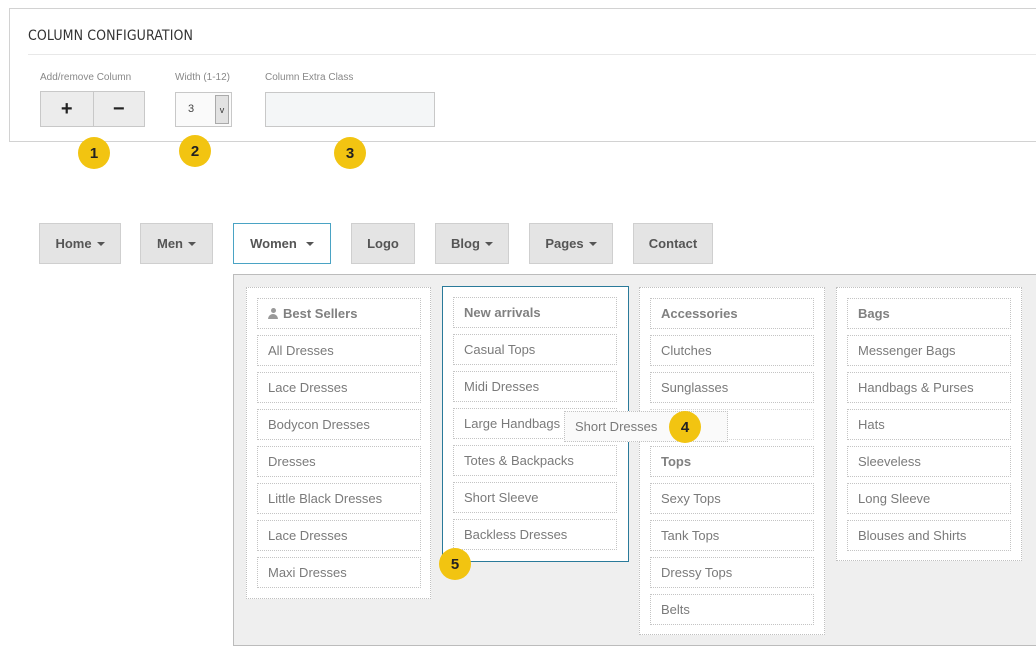  Describe the element at coordinates (535, 312) in the screenshot. I see `column-heading: New arrivals` at that location.